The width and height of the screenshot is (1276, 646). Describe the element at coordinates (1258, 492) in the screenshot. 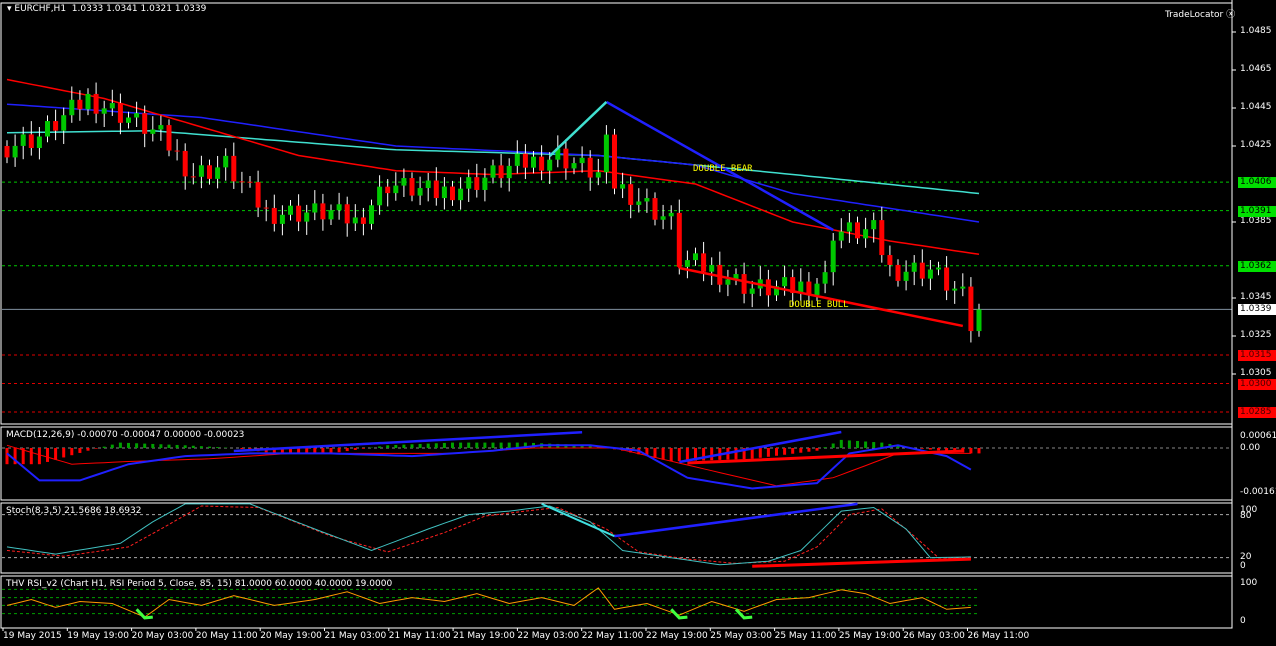

I see `macd-tick: -0.00161` at that location.